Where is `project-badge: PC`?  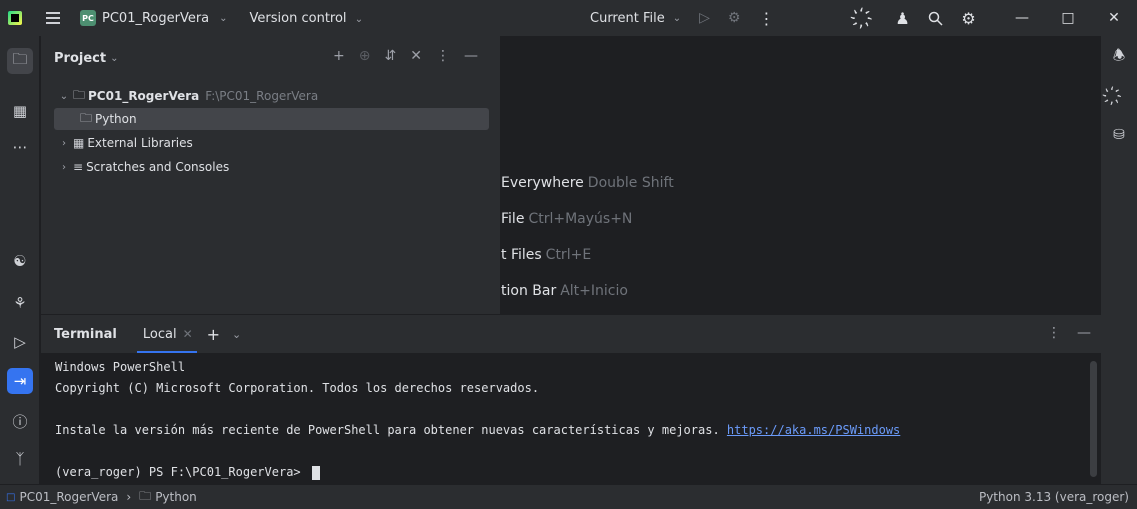
project-badge: PC is located at coordinates (88, 18).